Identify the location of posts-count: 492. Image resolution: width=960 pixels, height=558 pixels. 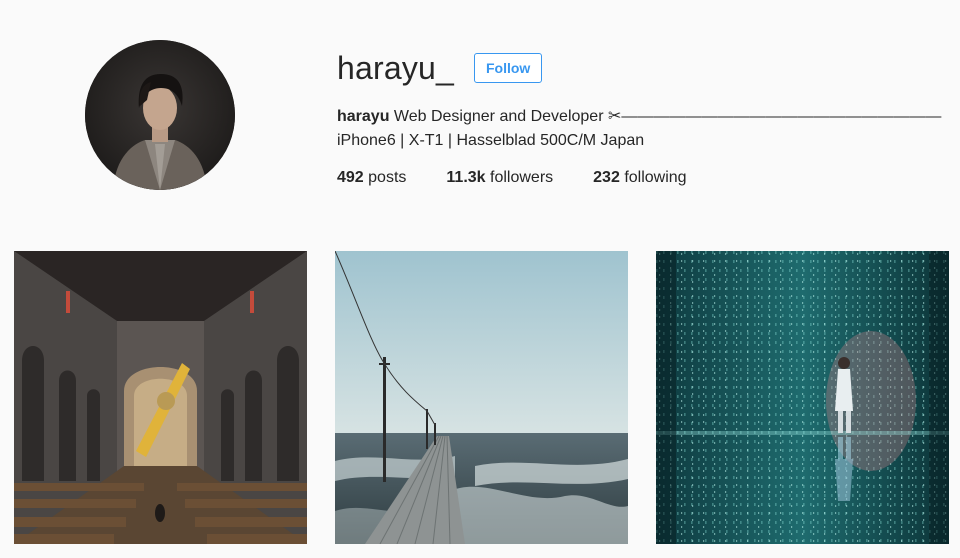
(350, 177).